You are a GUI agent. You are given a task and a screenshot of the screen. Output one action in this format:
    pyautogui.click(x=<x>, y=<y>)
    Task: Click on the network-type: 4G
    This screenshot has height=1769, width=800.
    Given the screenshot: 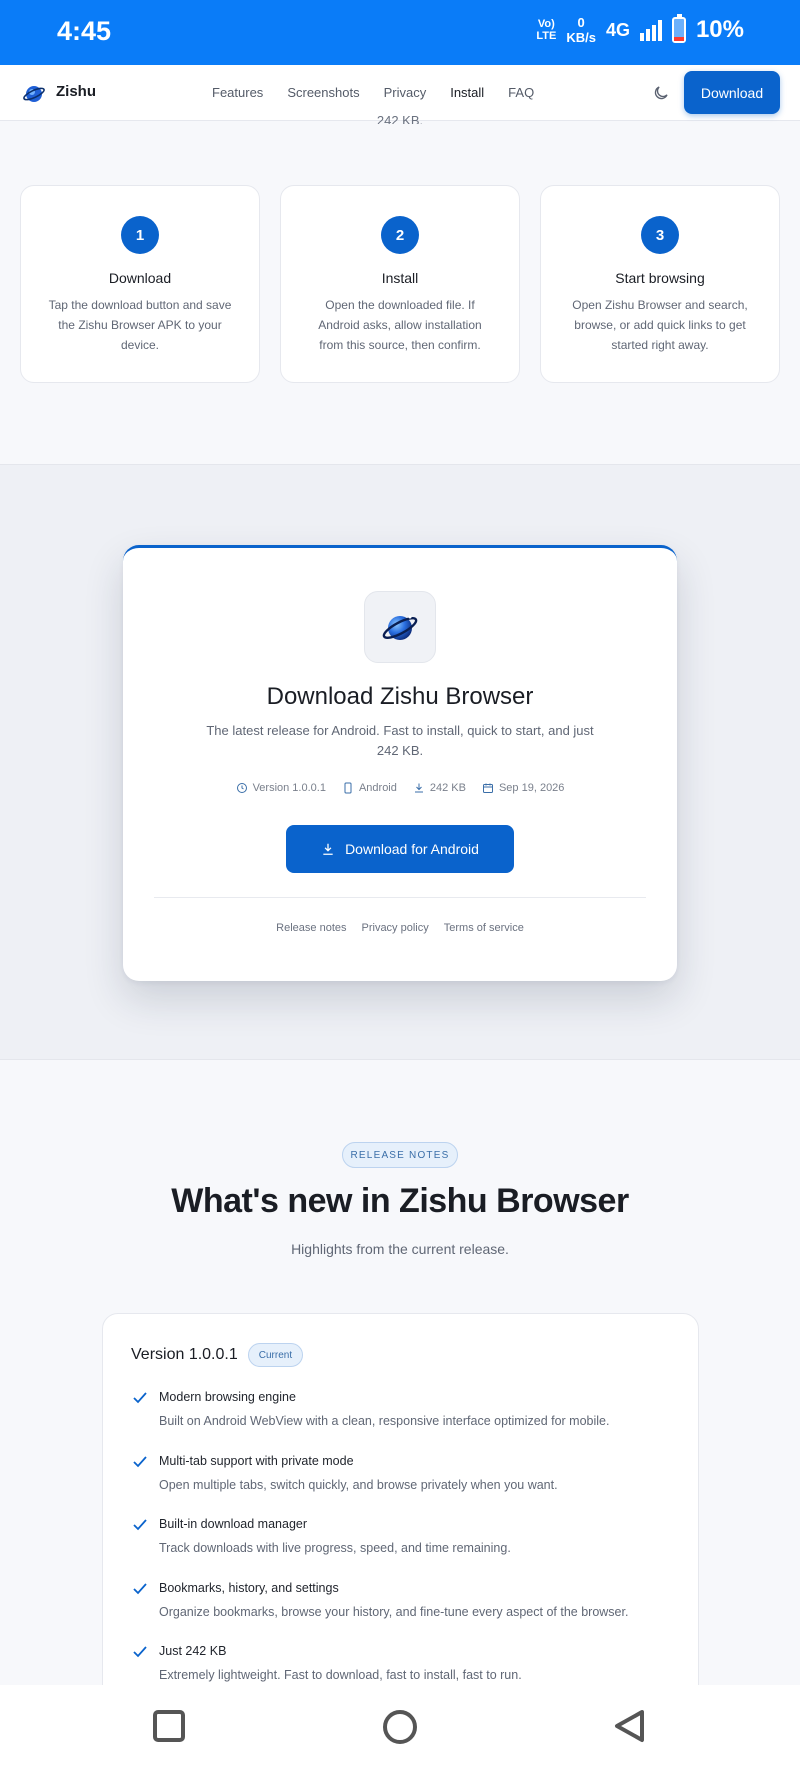 What is the action you would take?
    pyautogui.click(x=617, y=29)
    